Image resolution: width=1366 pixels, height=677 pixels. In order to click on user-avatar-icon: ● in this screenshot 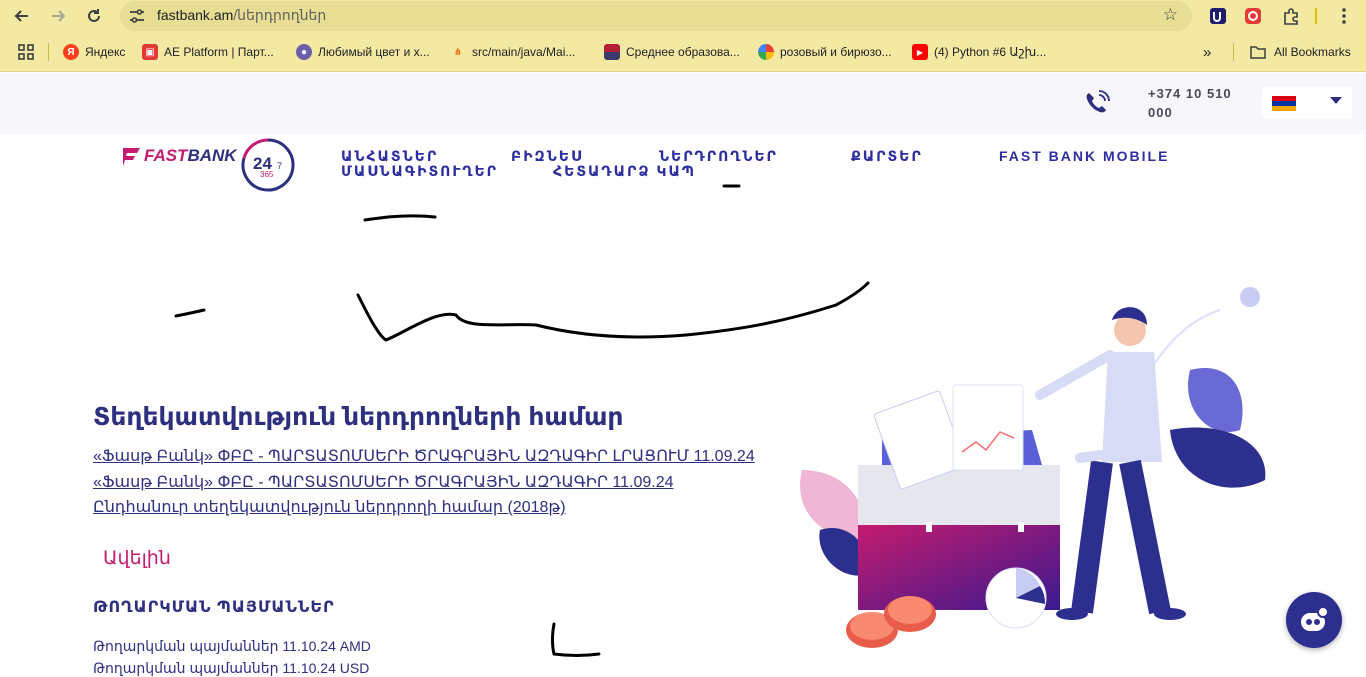, I will do `click(304, 52)`.